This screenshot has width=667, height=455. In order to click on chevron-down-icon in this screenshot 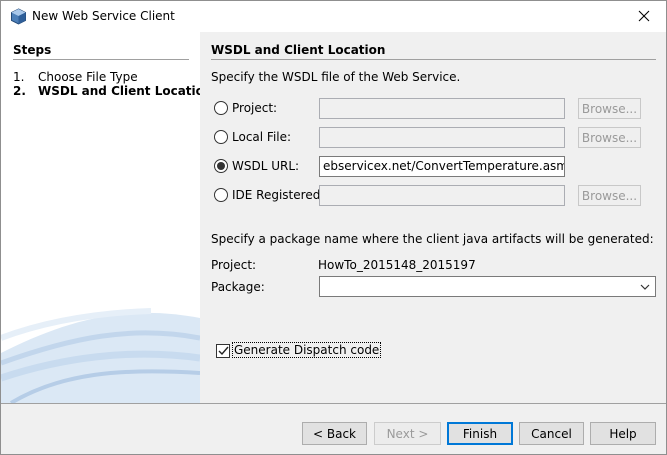, I will do `click(645, 287)`.